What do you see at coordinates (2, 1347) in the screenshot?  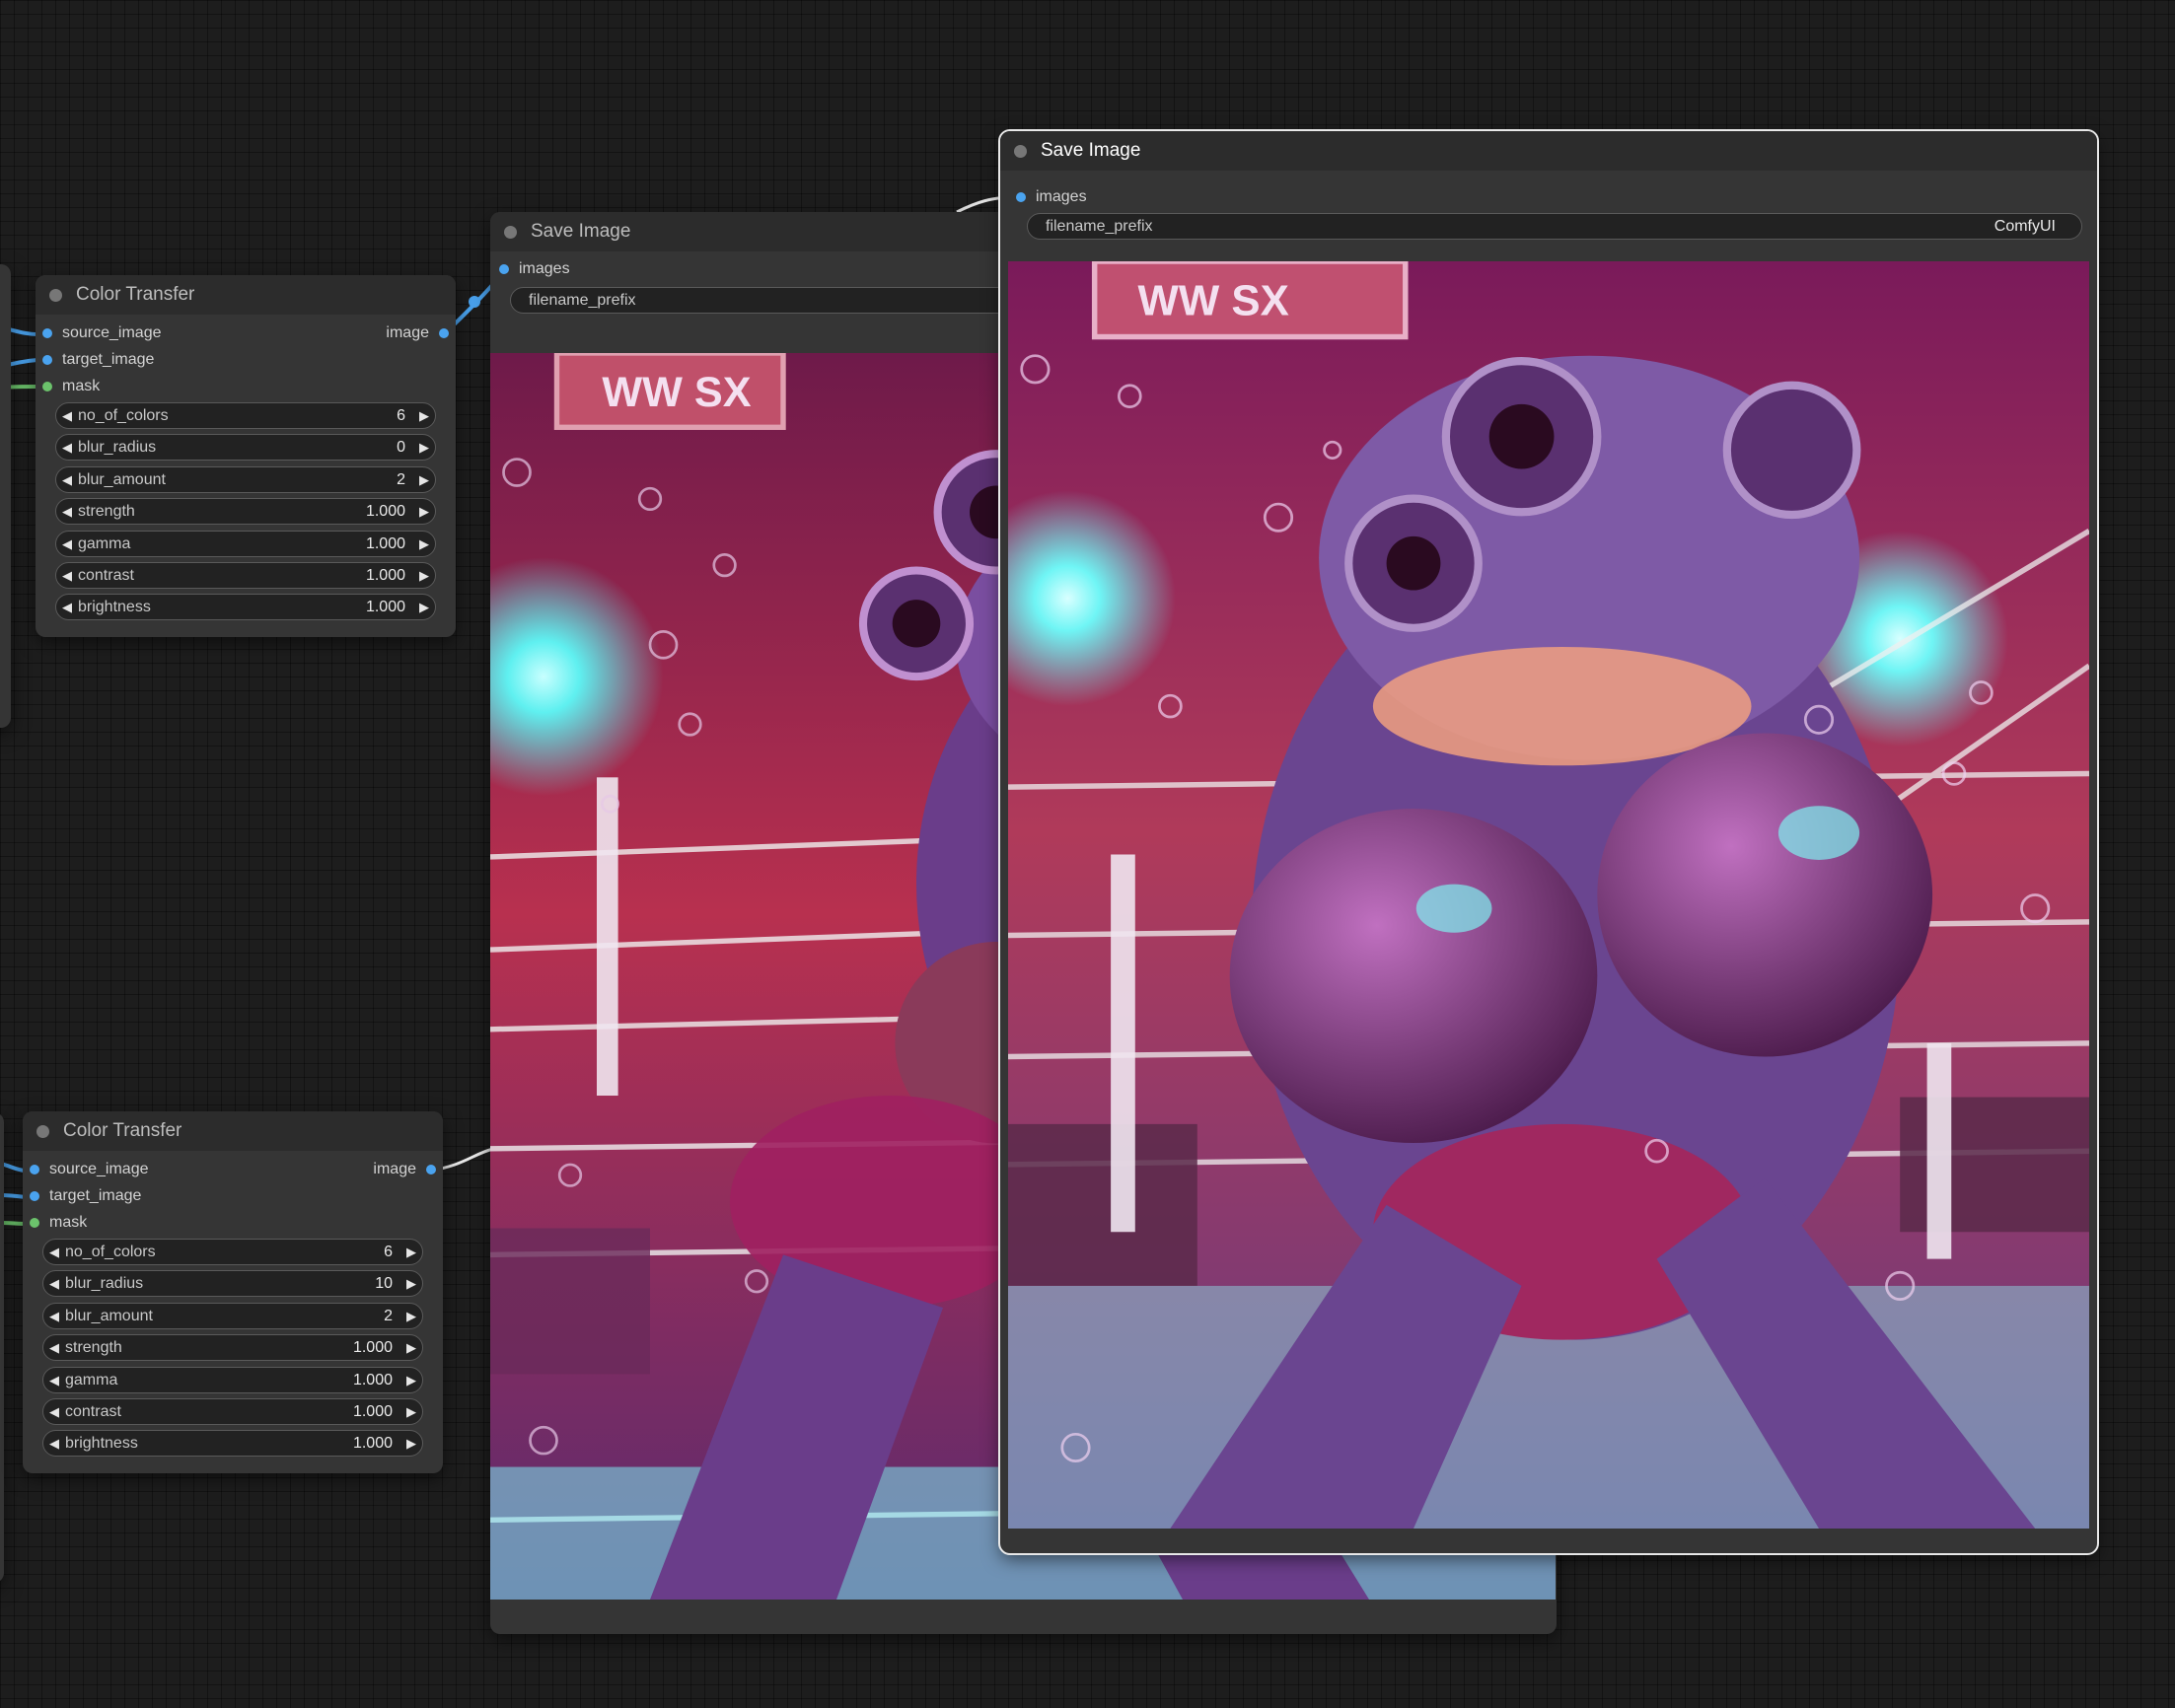 I see `offscreen-node-edge-bottom` at bounding box center [2, 1347].